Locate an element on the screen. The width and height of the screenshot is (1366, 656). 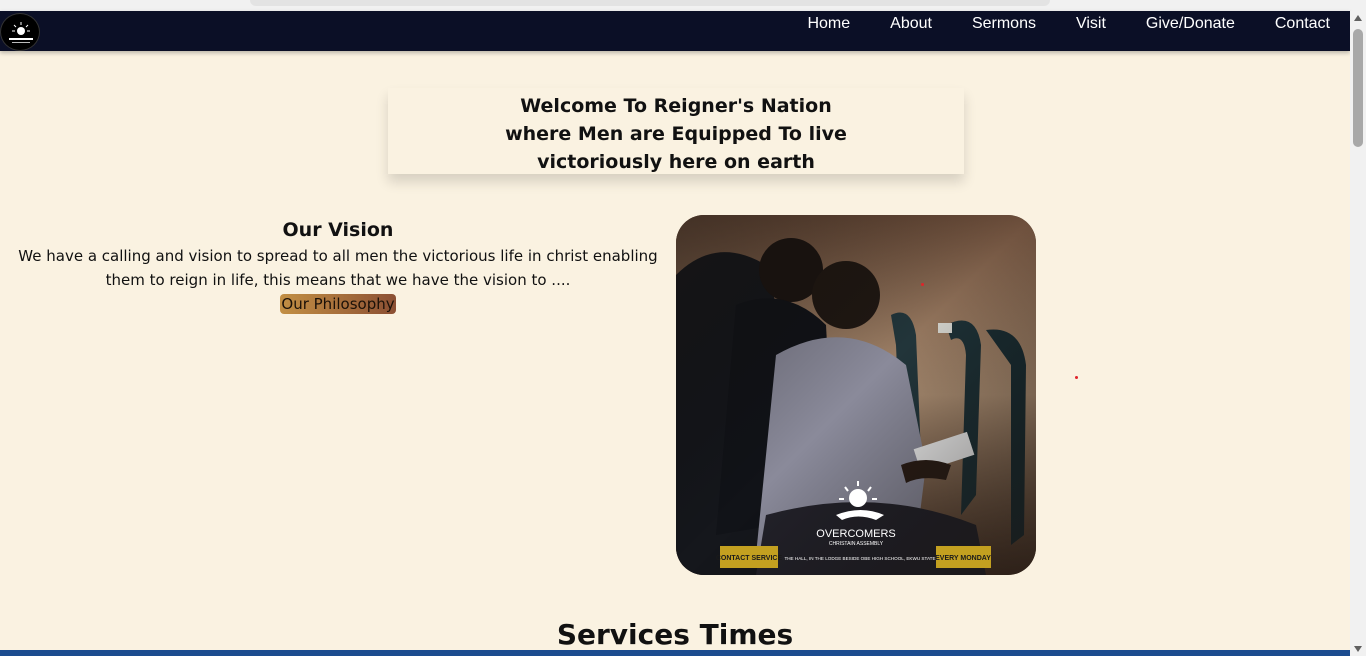
browser-top-strip is located at coordinates (683, 5).